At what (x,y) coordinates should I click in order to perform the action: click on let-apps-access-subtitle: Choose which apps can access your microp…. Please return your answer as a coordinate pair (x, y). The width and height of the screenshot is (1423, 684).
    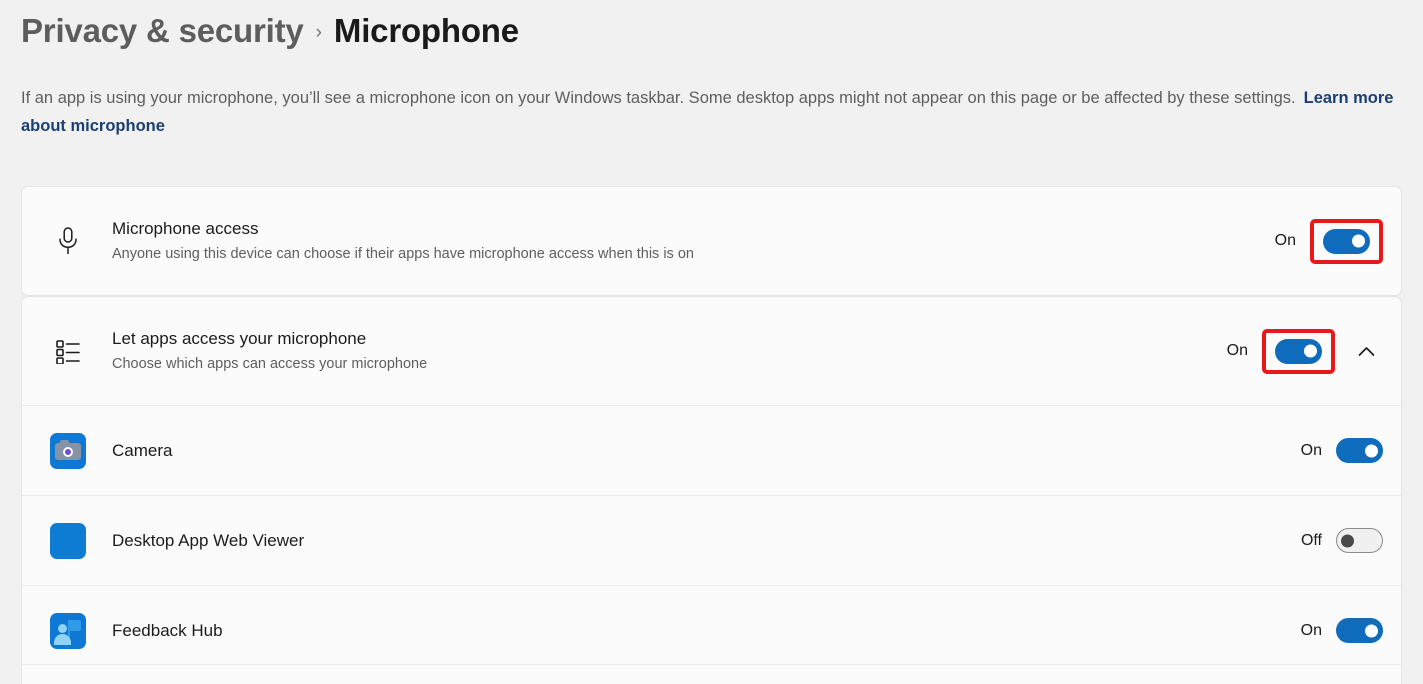
    Looking at the image, I should click on (270, 364).